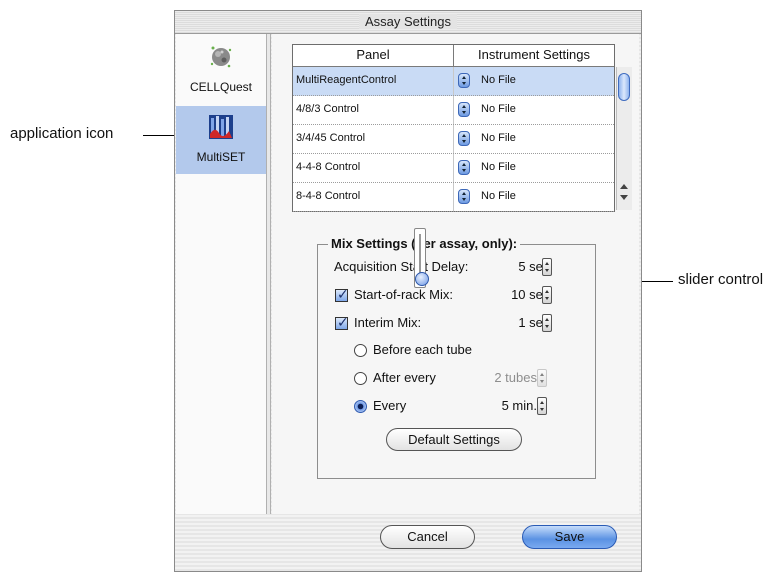  What do you see at coordinates (403, 294) in the screenshot?
I see `start-of-rack-label: Start-of-rack Mix:` at bounding box center [403, 294].